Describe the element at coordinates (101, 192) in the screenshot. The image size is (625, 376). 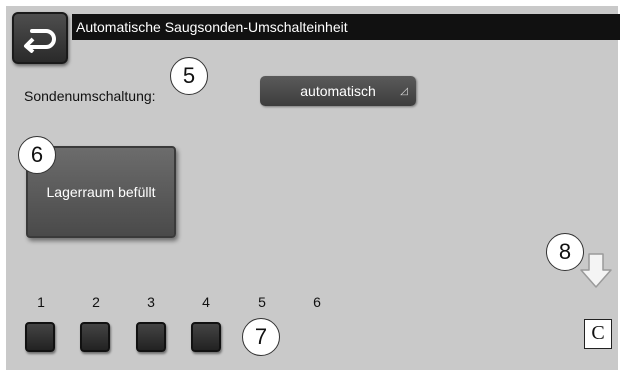
I see `storage-filled-label: Lagerraum befüllt` at that location.